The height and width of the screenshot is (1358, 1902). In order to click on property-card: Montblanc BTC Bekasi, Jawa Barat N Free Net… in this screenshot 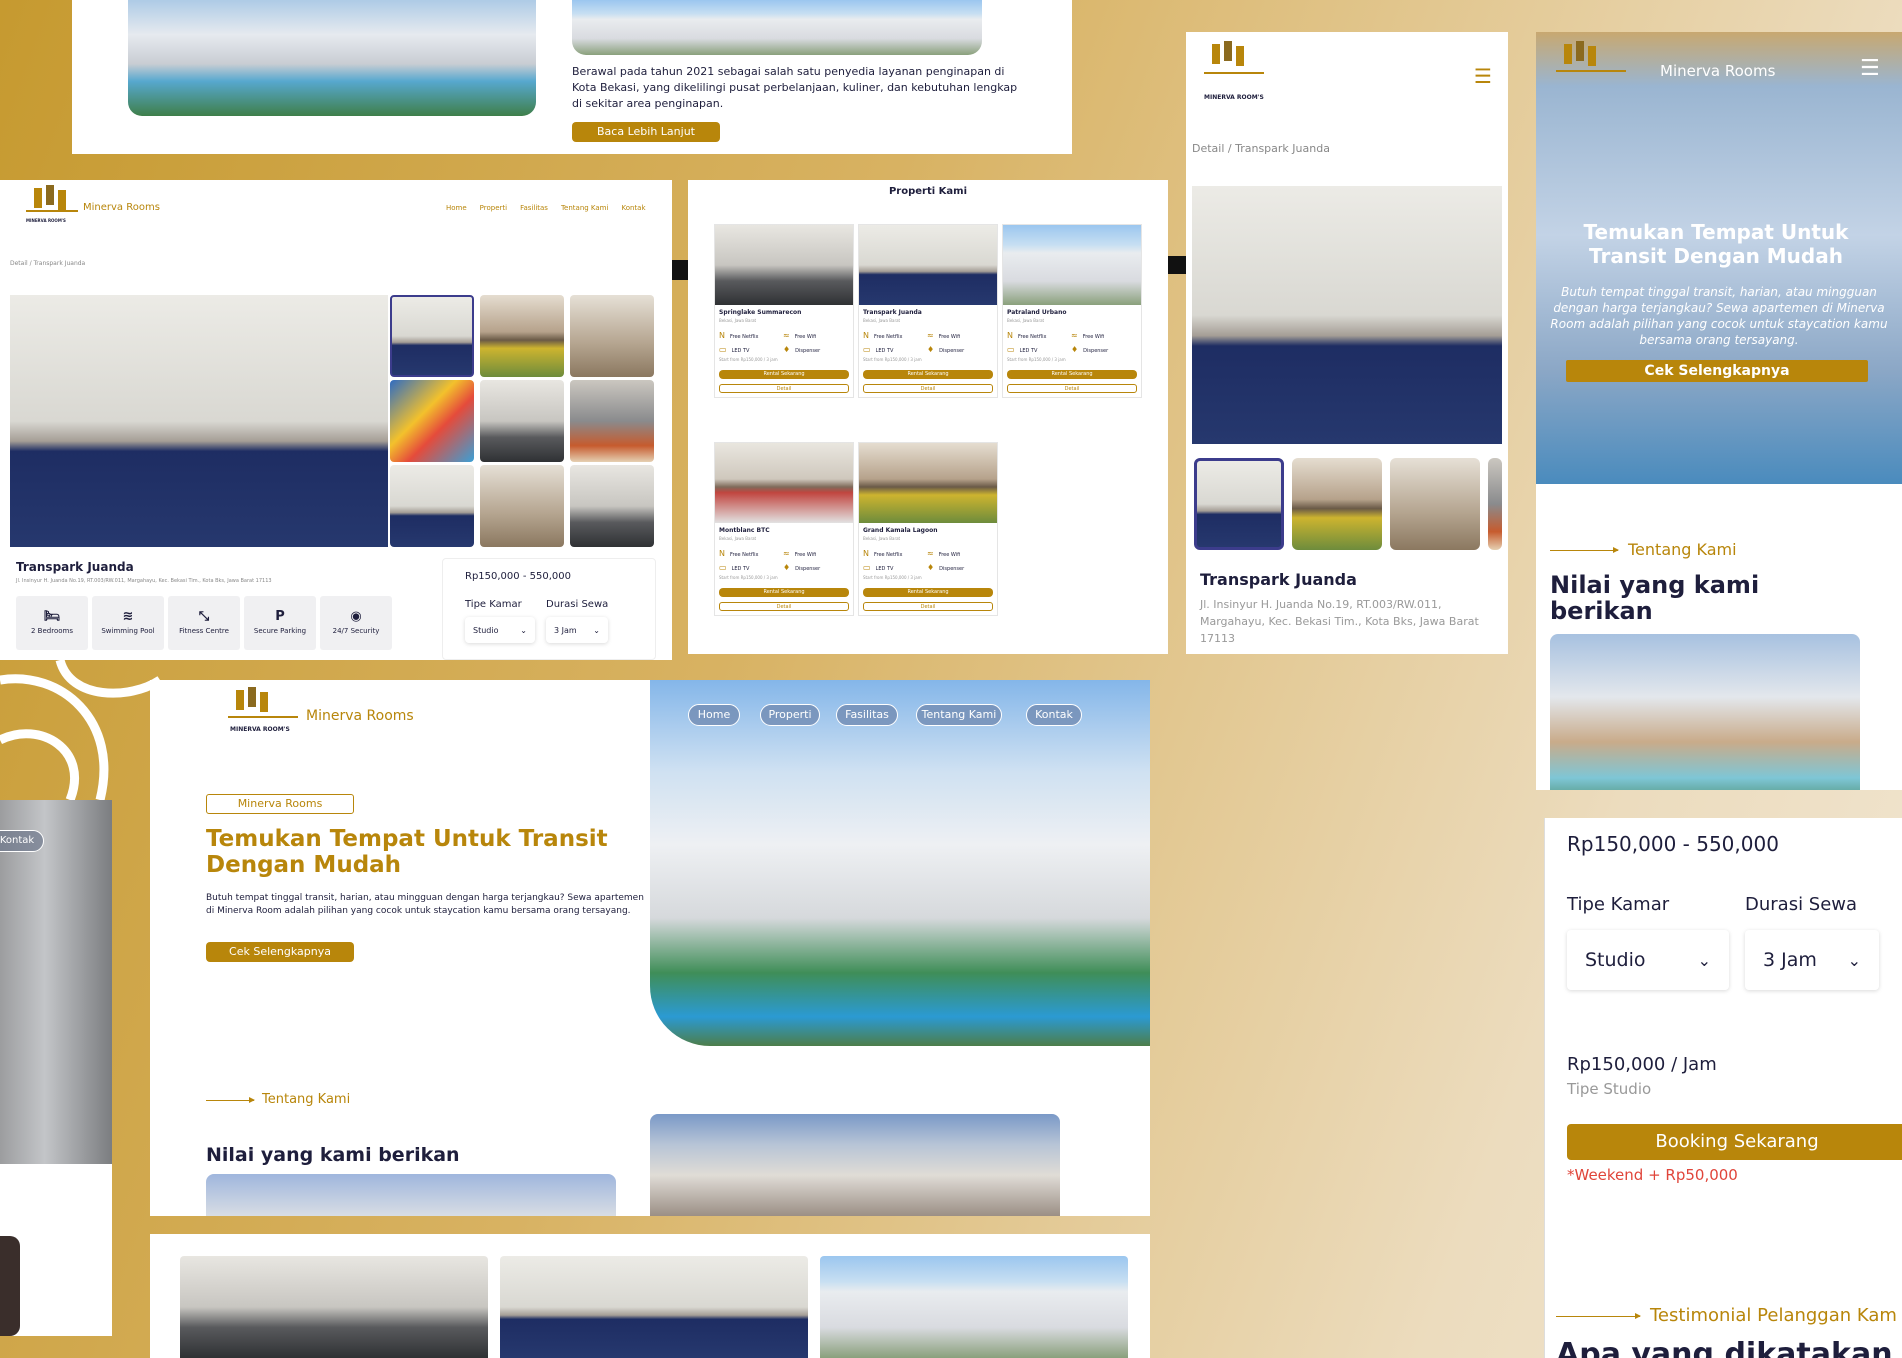, I will do `click(784, 529)`.